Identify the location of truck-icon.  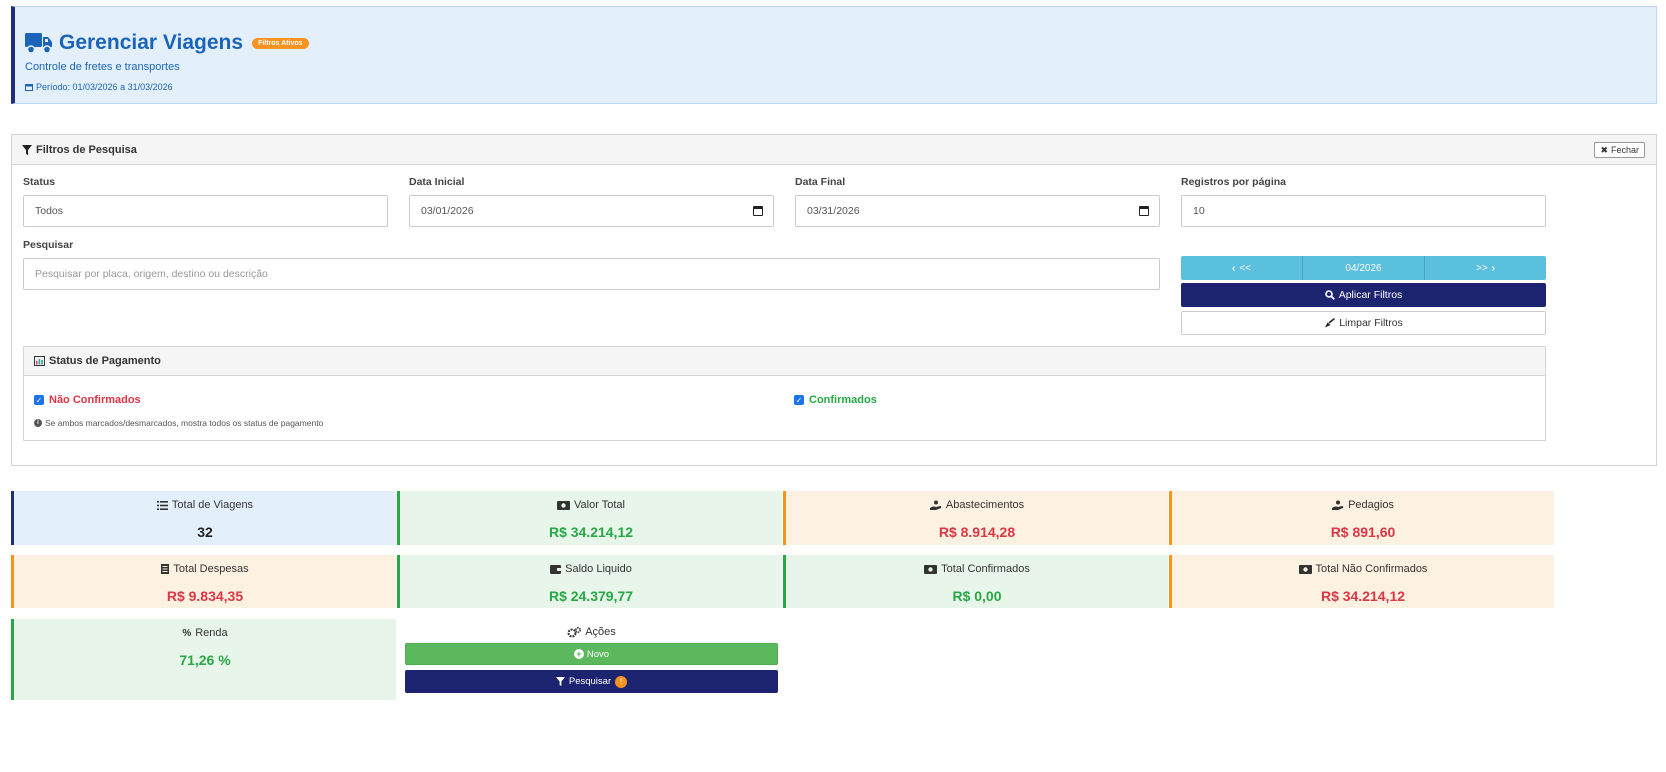
(38, 43).